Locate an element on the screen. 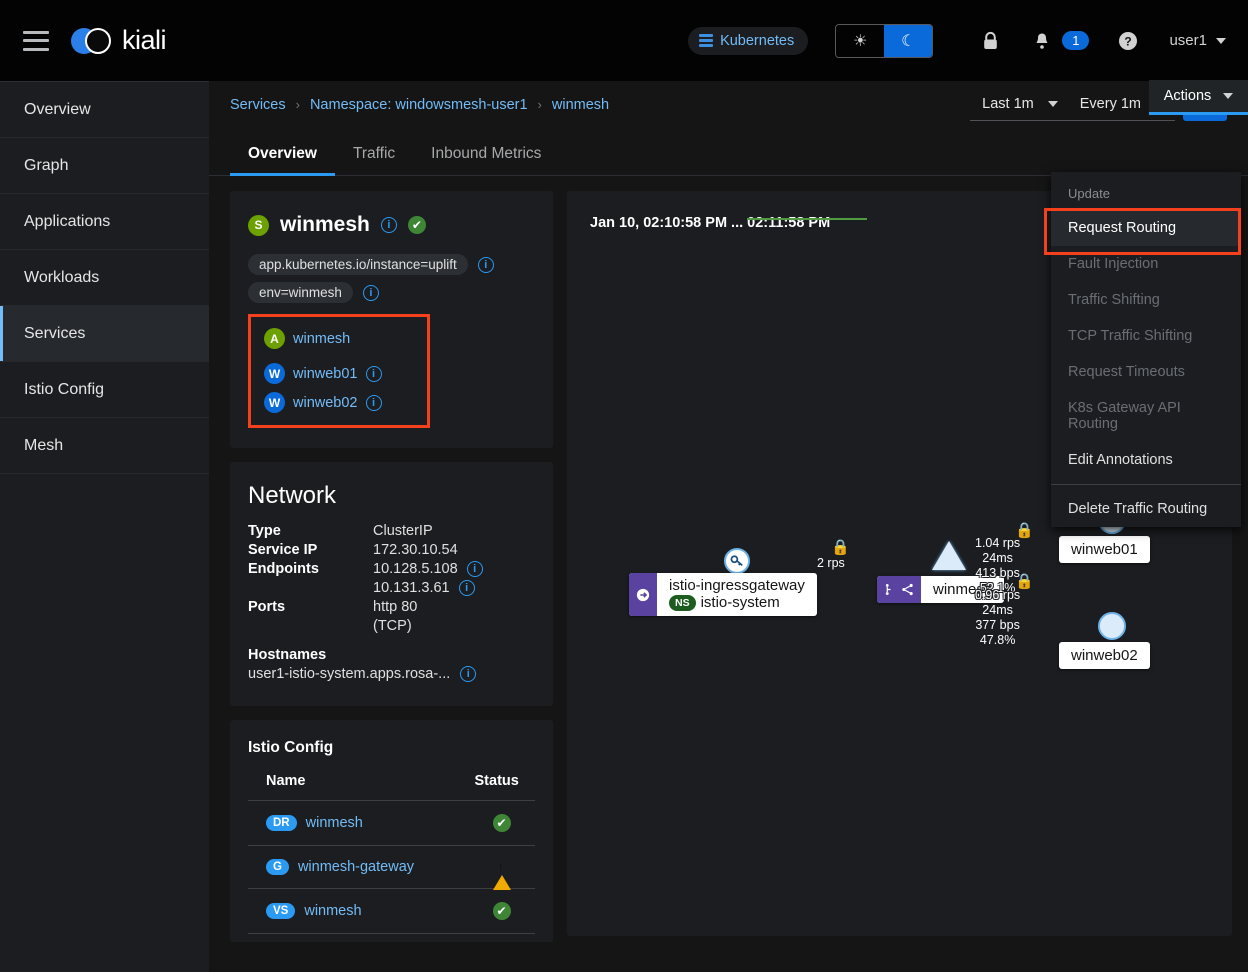 The image size is (1248, 972). breadcrumb-services: Services is located at coordinates (258, 105).